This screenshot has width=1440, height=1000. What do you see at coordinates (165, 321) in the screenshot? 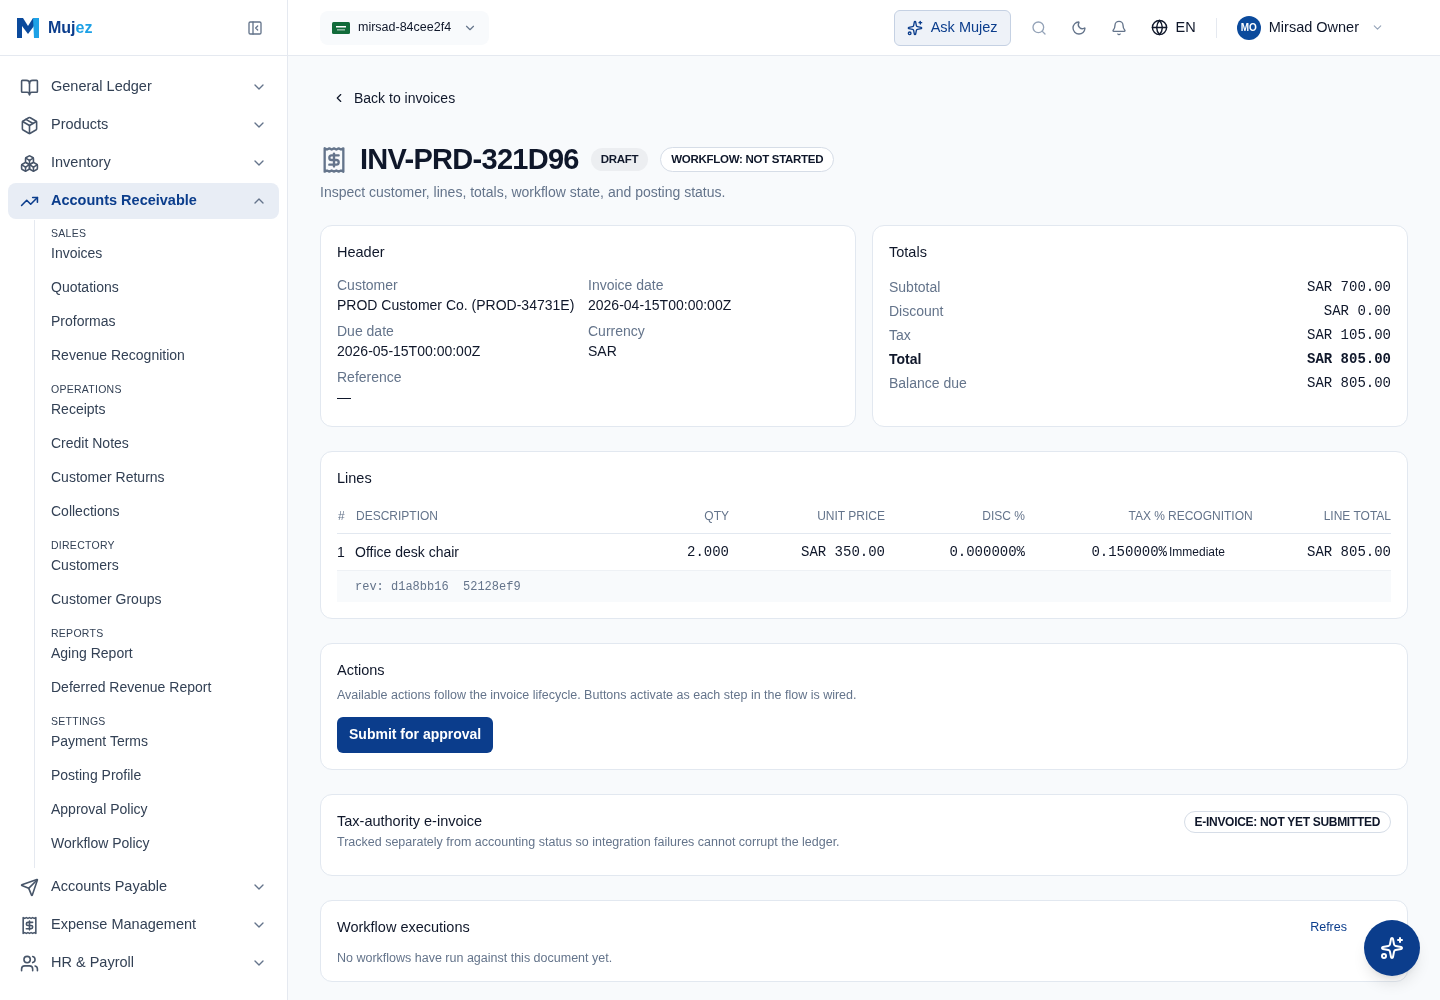
I see `nav-item: Proformas` at bounding box center [165, 321].